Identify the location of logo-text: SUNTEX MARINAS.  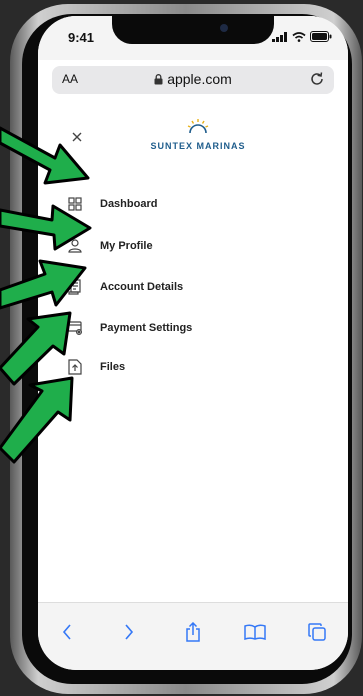
(198, 146).